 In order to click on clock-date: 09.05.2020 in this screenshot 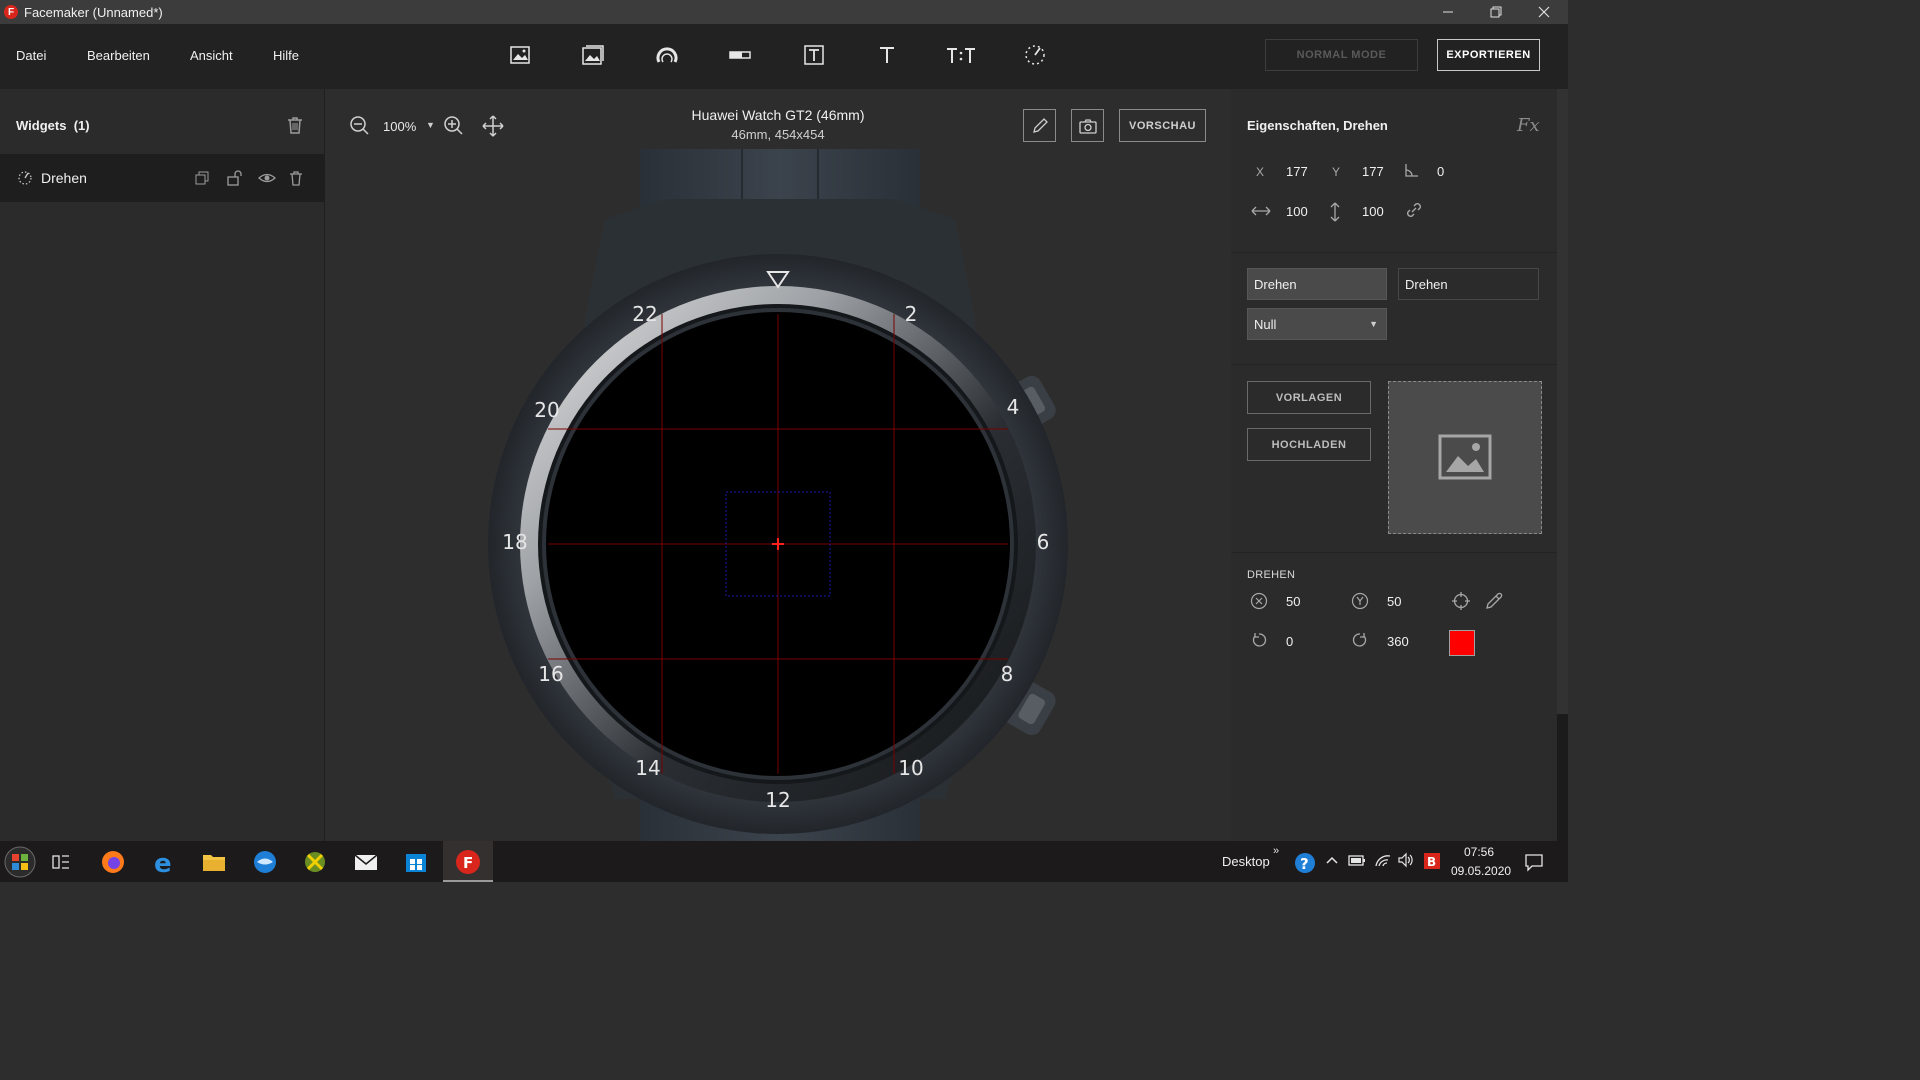, I will do `click(1481, 871)`.